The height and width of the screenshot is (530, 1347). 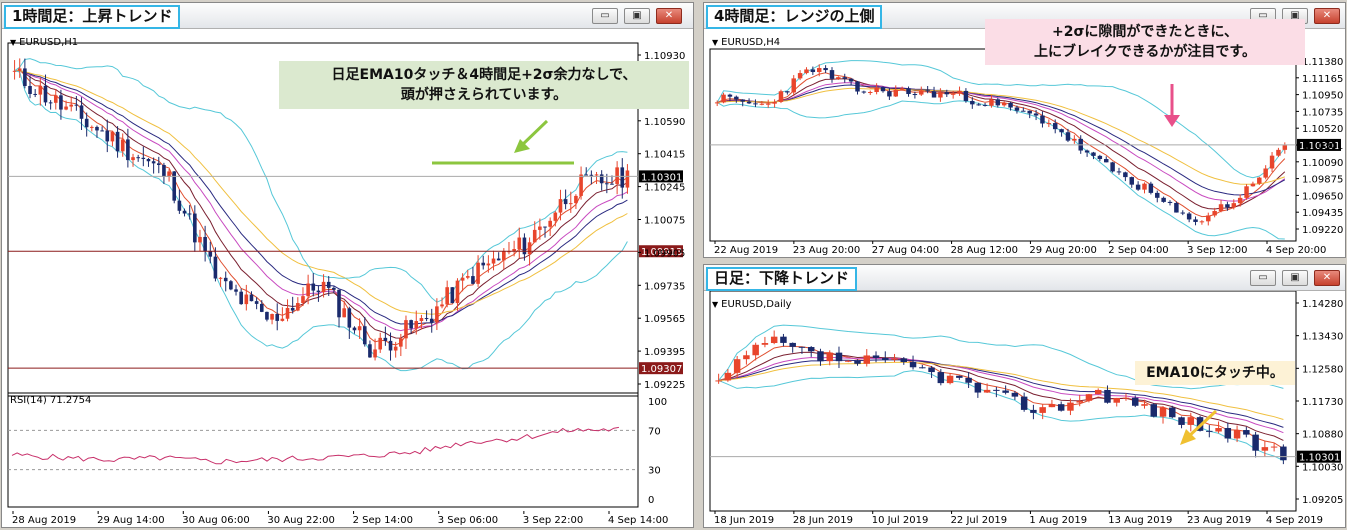 What do you see at coordinates (664, 188) in the screenshot?
I see `price-tick-label: 1.10245` at bounding box center [664, 188].